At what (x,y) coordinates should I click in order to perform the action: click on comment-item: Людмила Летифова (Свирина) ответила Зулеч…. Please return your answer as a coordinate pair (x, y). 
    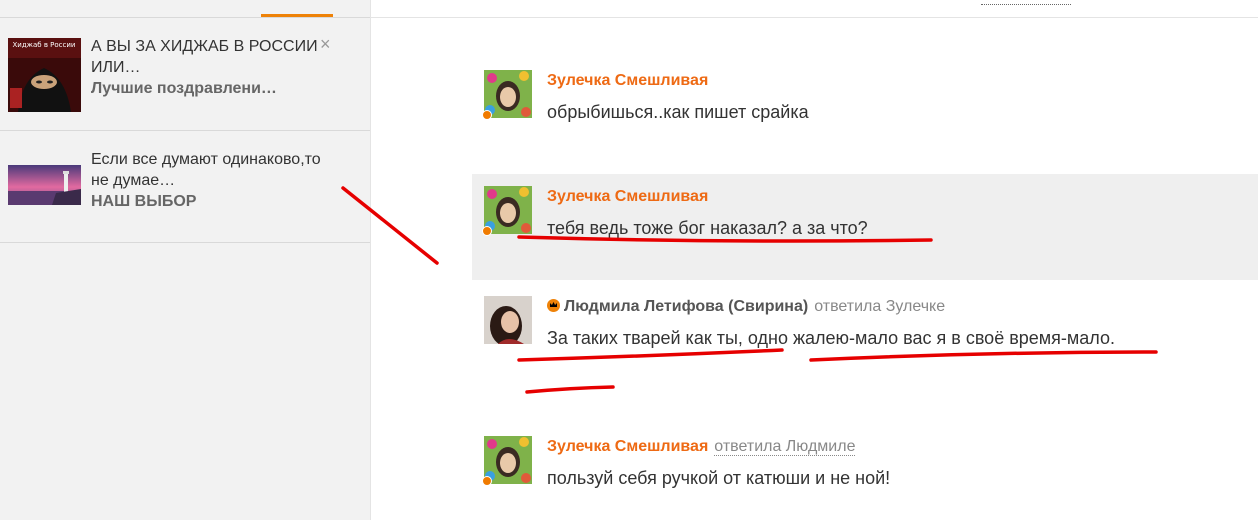
    Looking at the image, I should click on (865, 344).